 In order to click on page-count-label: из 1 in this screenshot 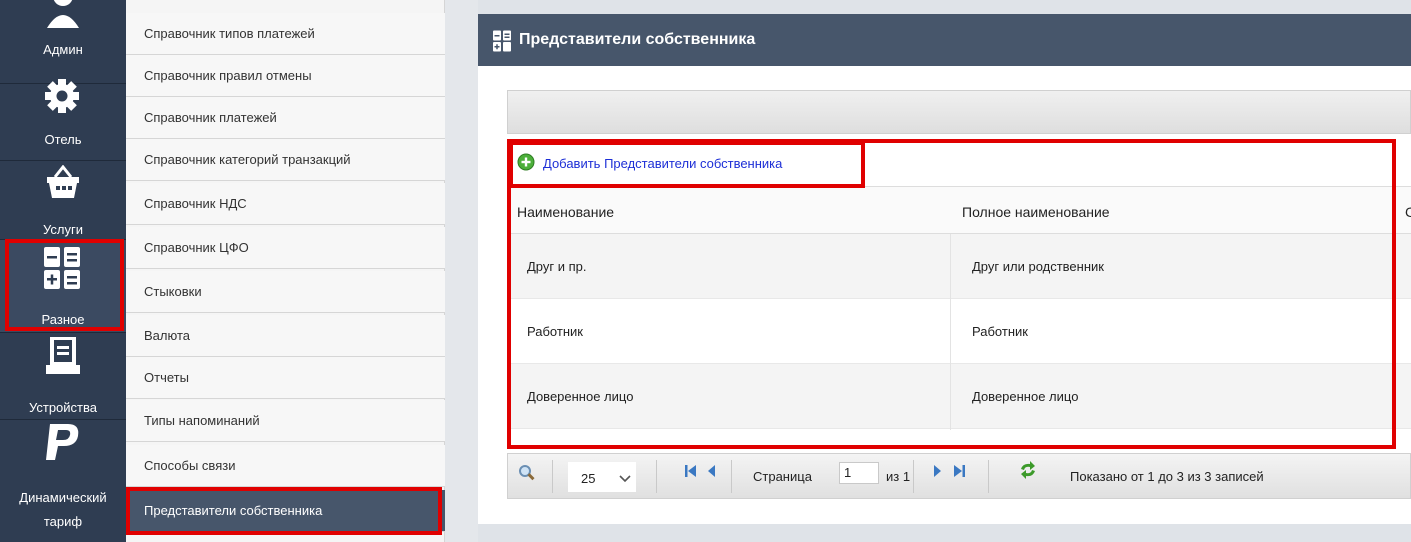, I will do `click(898, 476)`.